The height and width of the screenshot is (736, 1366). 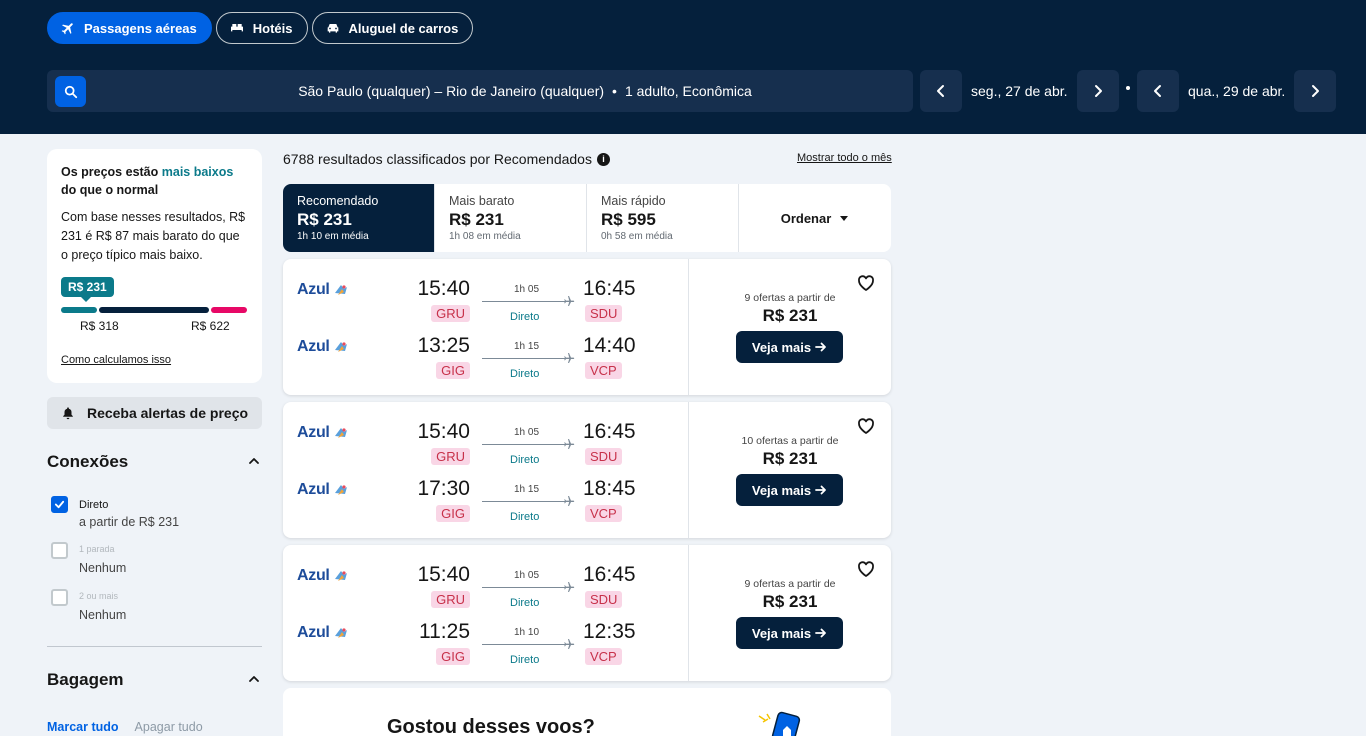 I want to click on price-alert-button: Receba alertas de preço, so click(x=154, y=413).